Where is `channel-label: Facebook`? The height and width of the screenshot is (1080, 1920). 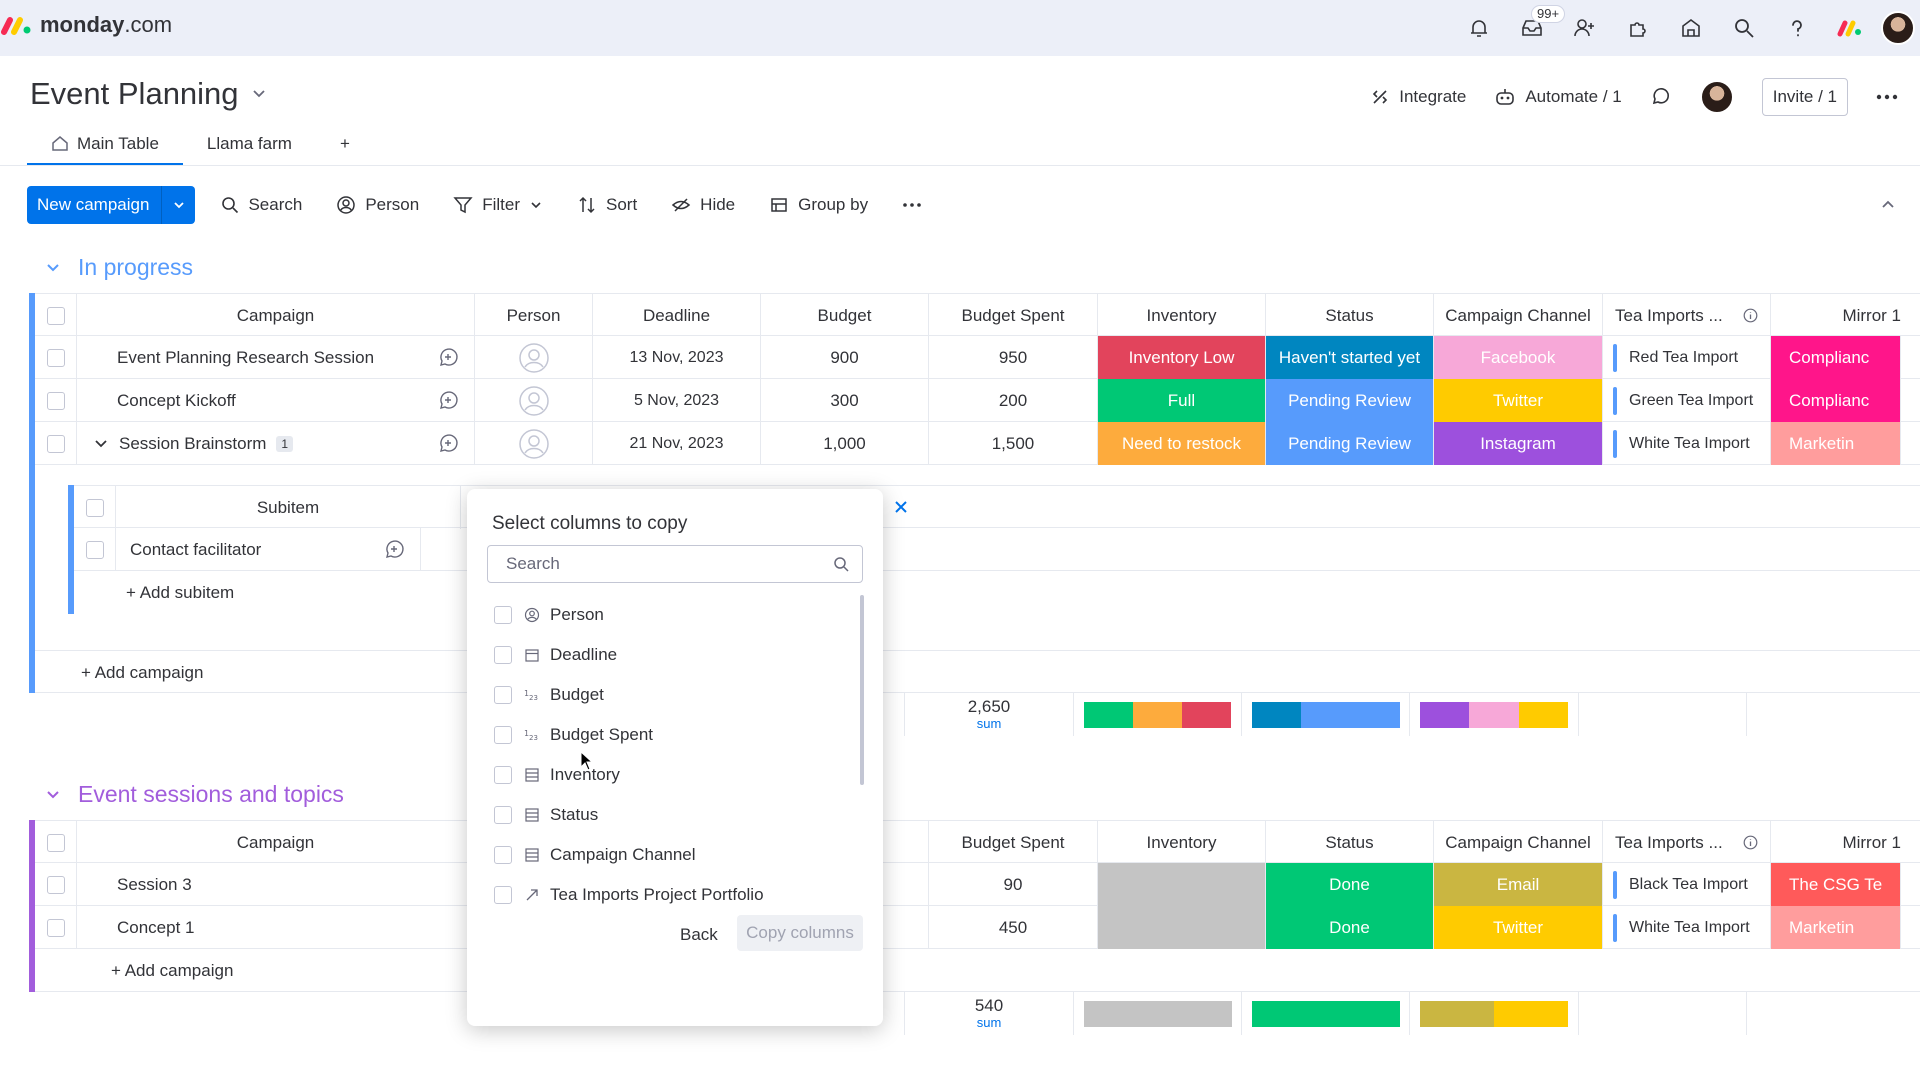 channel-label: Facebook is located at coordinates (1518, 357).